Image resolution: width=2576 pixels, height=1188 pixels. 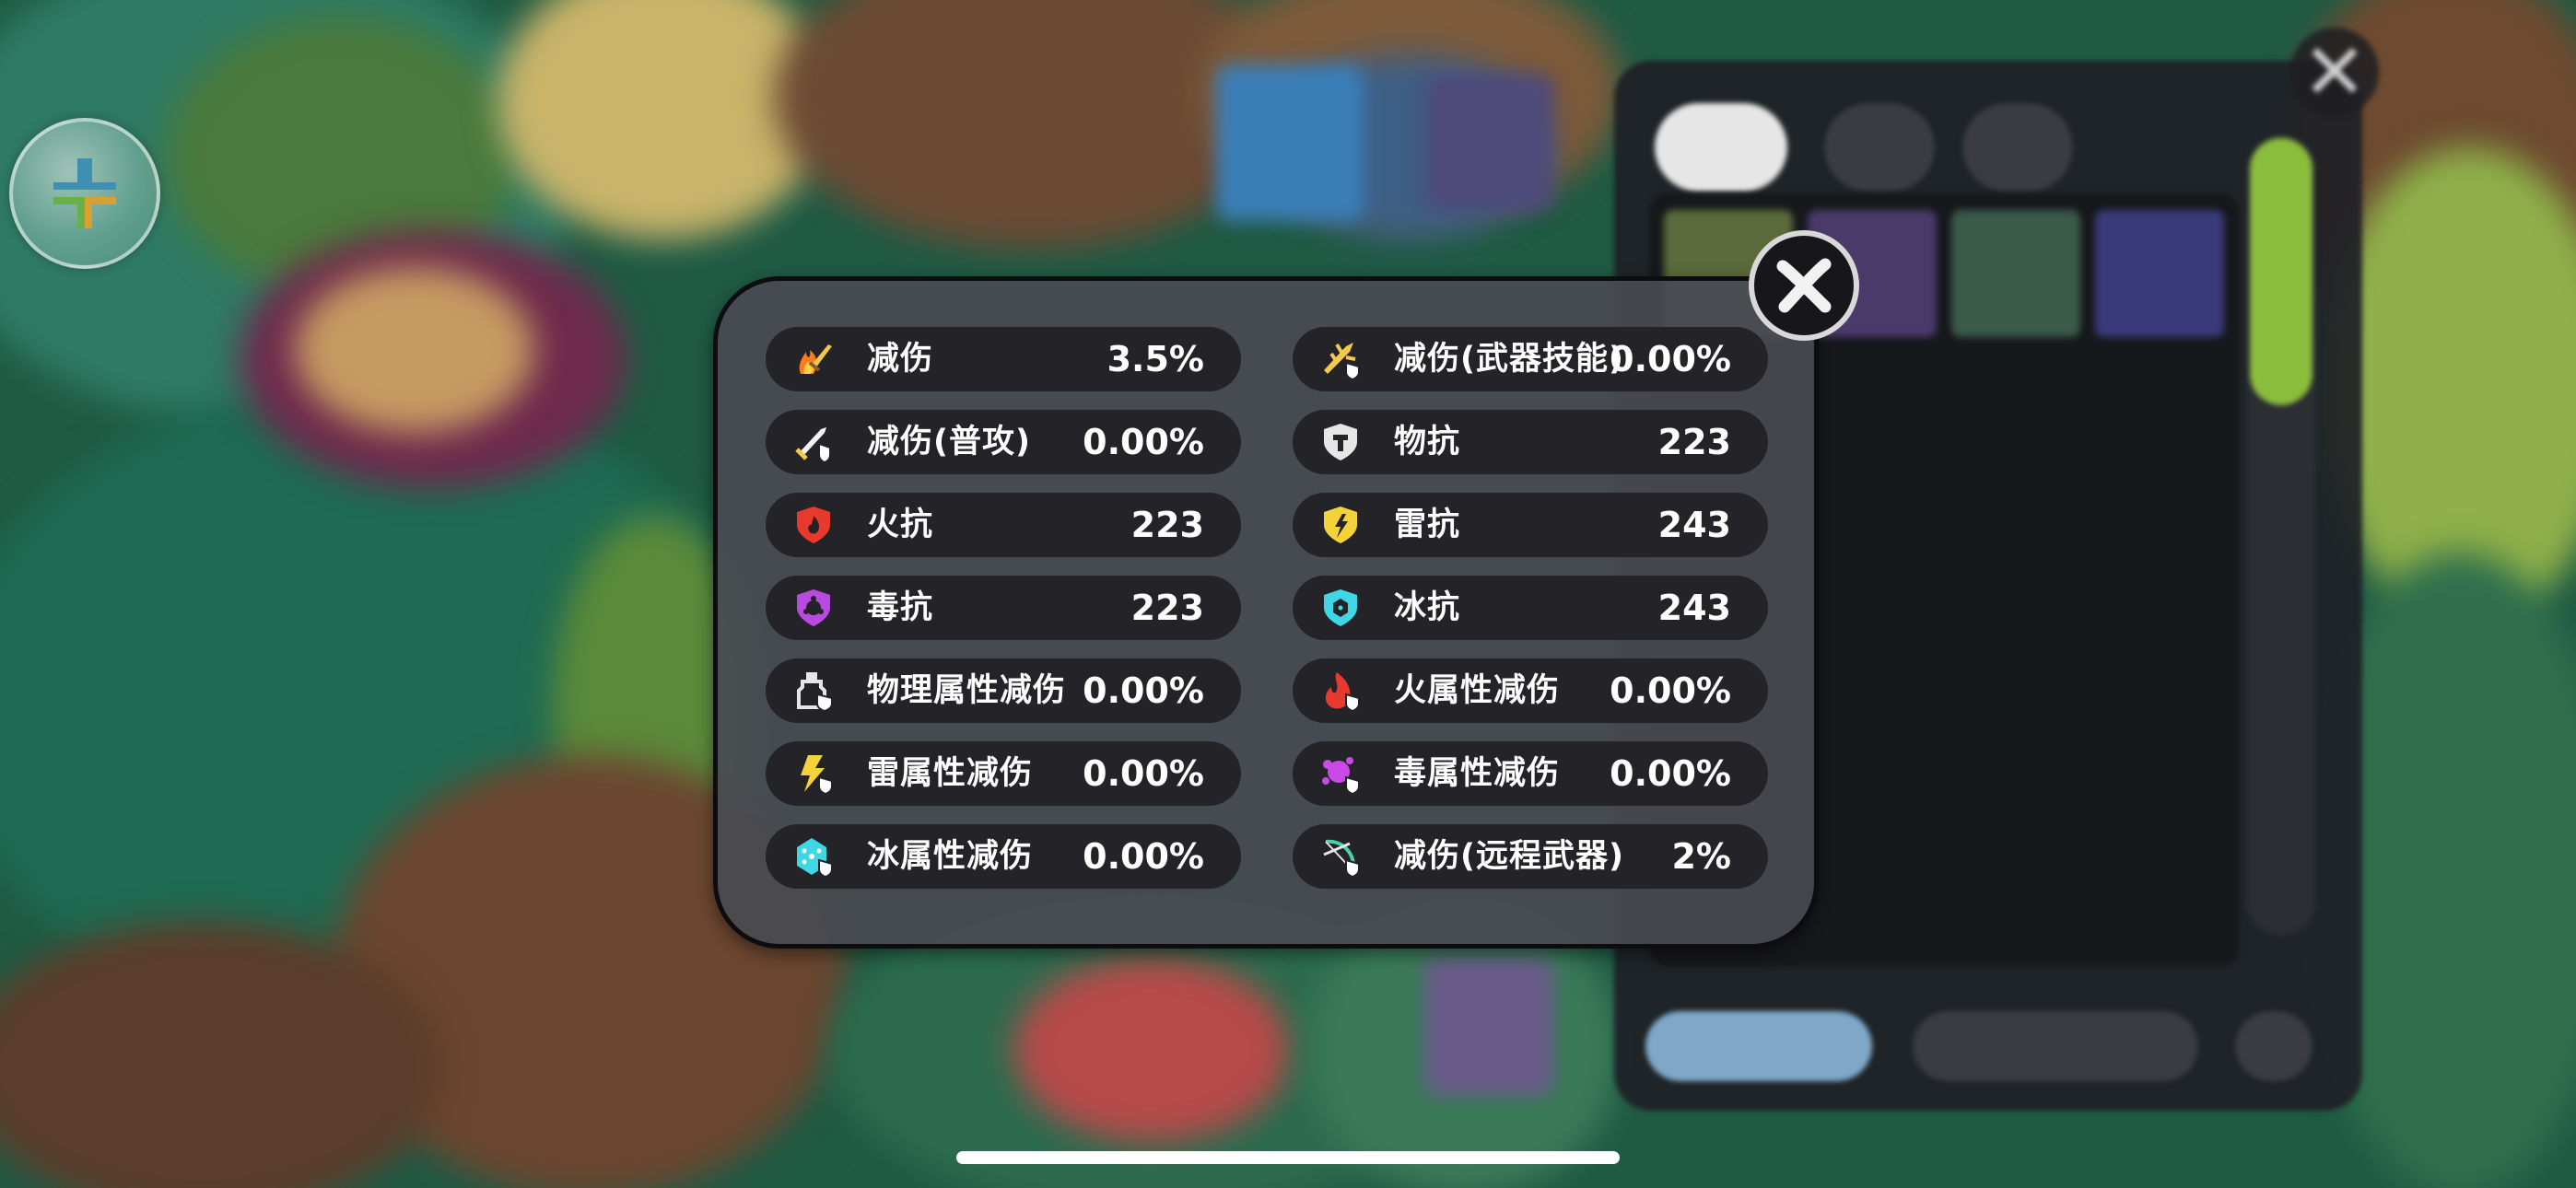 I want to click on stat-label: 毒抗, so click(x=901, y=607).